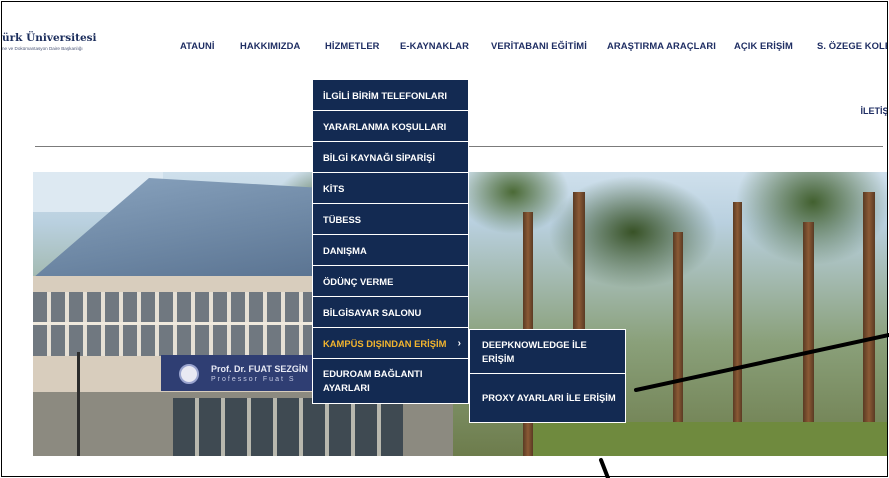 The height and width of the screenshot is (478, 889). What do you see at coordinates (259, 369) in the screenshot?
I see `library-sign-title: Prof. Dr. FUAT SEZGİN` at bounding box center [259, 369].